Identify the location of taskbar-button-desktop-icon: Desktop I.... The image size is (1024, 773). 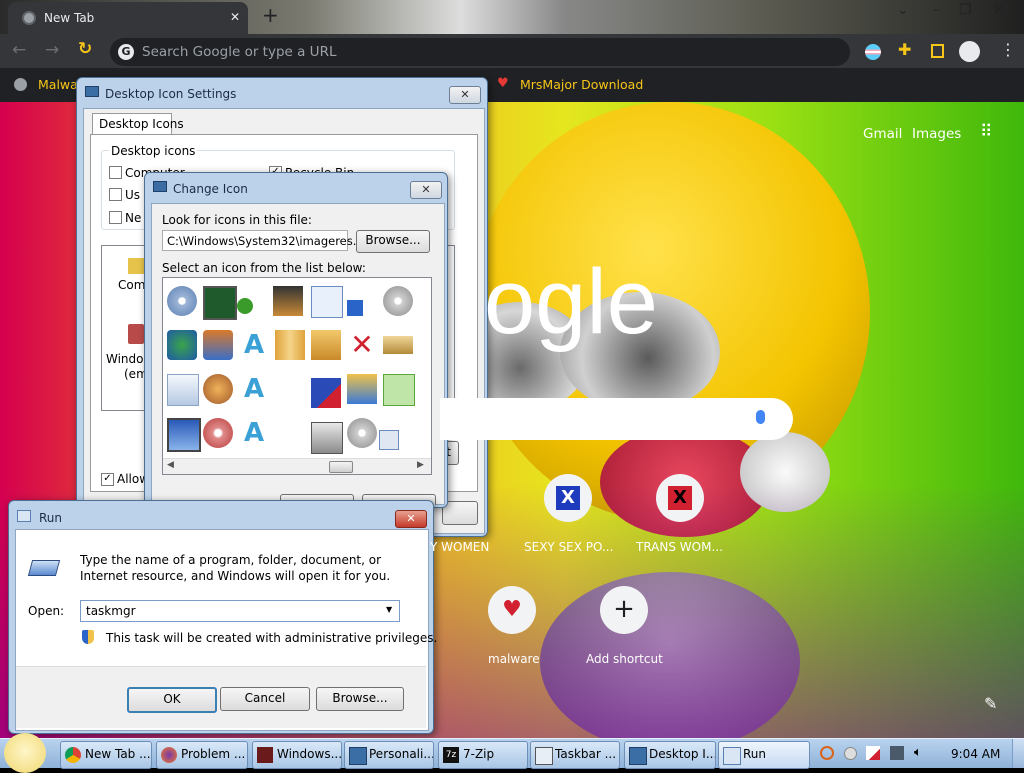
(670, 755).